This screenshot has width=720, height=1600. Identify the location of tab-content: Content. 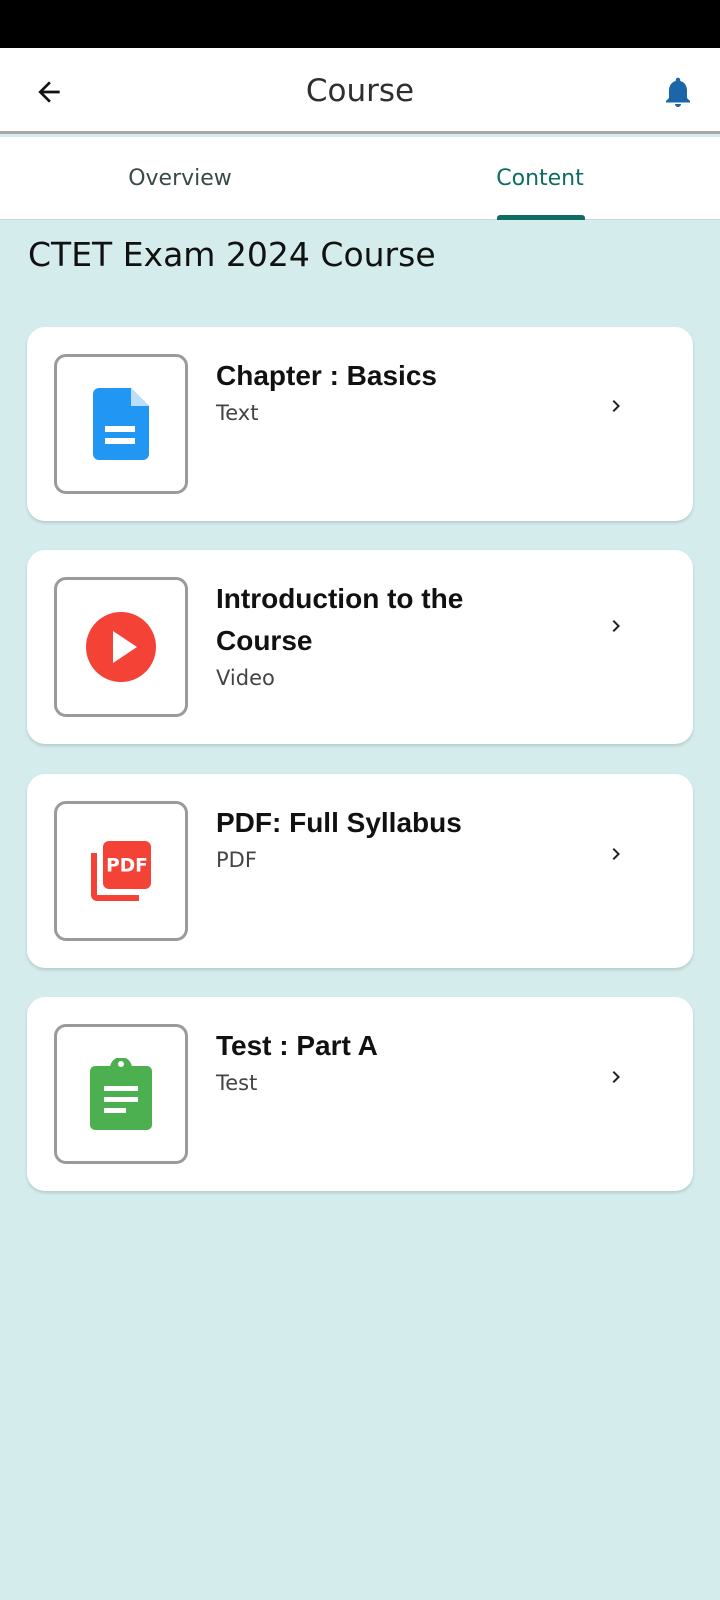
(540, 178).